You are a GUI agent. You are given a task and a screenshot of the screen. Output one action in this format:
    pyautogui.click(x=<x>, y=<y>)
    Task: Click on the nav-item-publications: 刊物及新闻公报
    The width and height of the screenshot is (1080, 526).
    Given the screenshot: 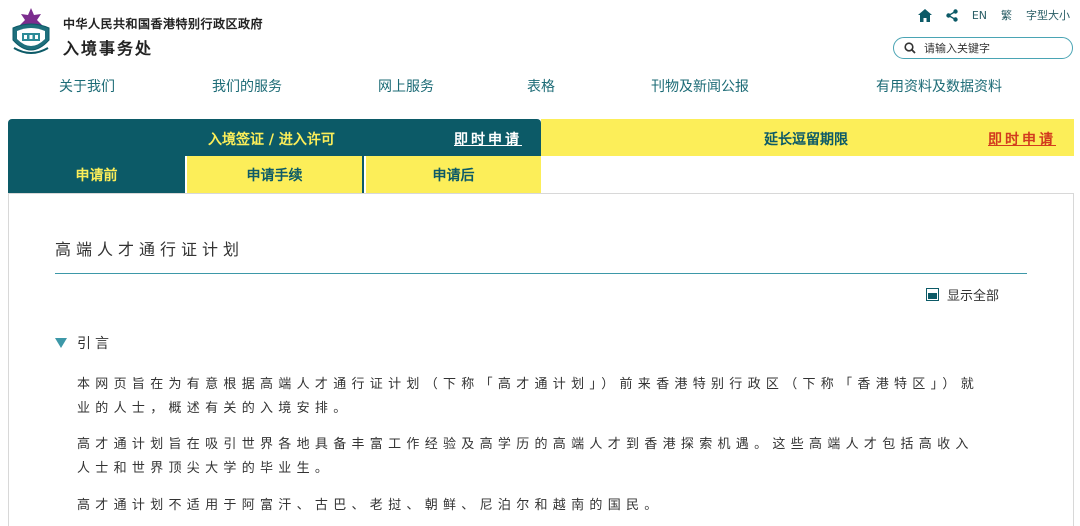 What is the action you would take?
    pyautogui.click(x=700, y=86)
    